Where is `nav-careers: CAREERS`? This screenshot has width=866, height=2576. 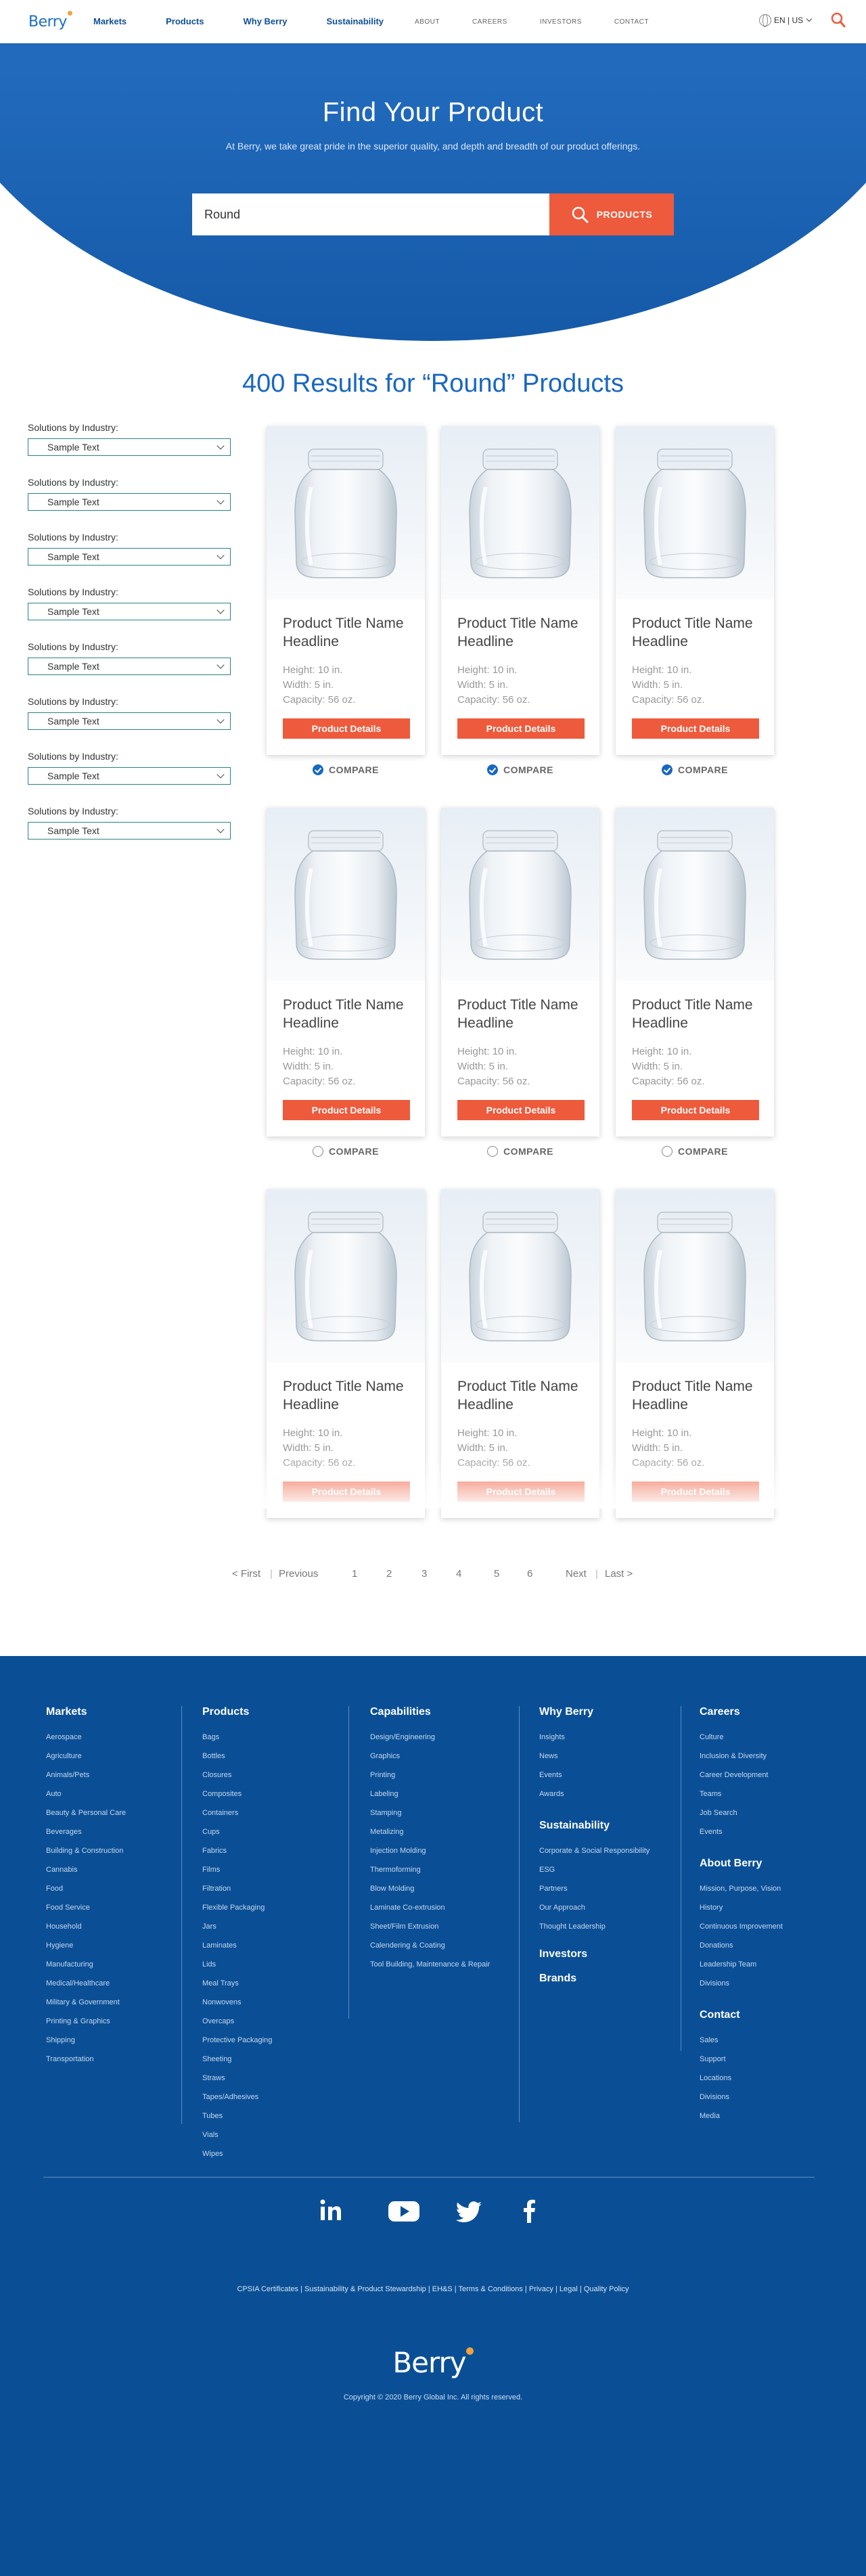 nav-careers: CAREERS is located at coordinates (489, 22).